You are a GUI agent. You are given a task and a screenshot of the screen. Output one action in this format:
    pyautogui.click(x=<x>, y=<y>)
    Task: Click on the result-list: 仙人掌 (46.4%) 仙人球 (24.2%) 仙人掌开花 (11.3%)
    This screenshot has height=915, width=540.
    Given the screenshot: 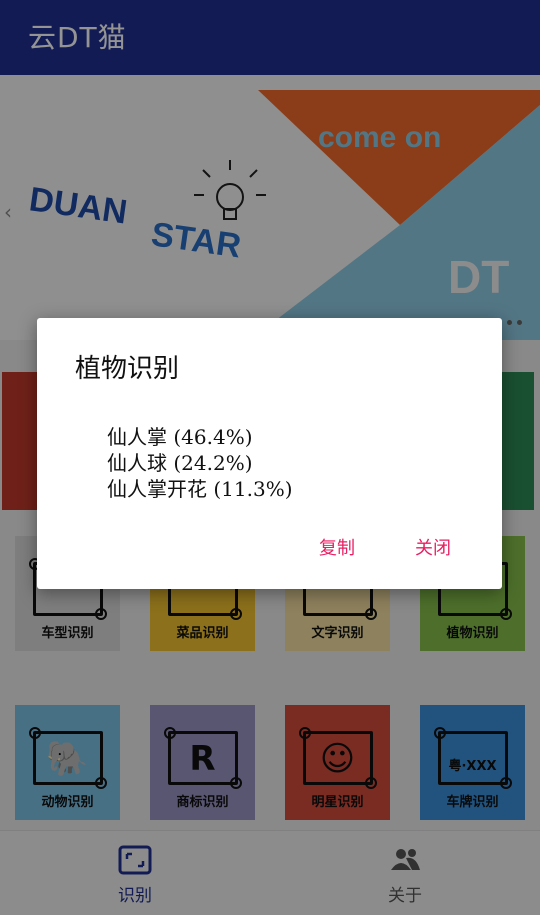 What is the action you would take?
    pyautogui.click(x=200, y=463)
    